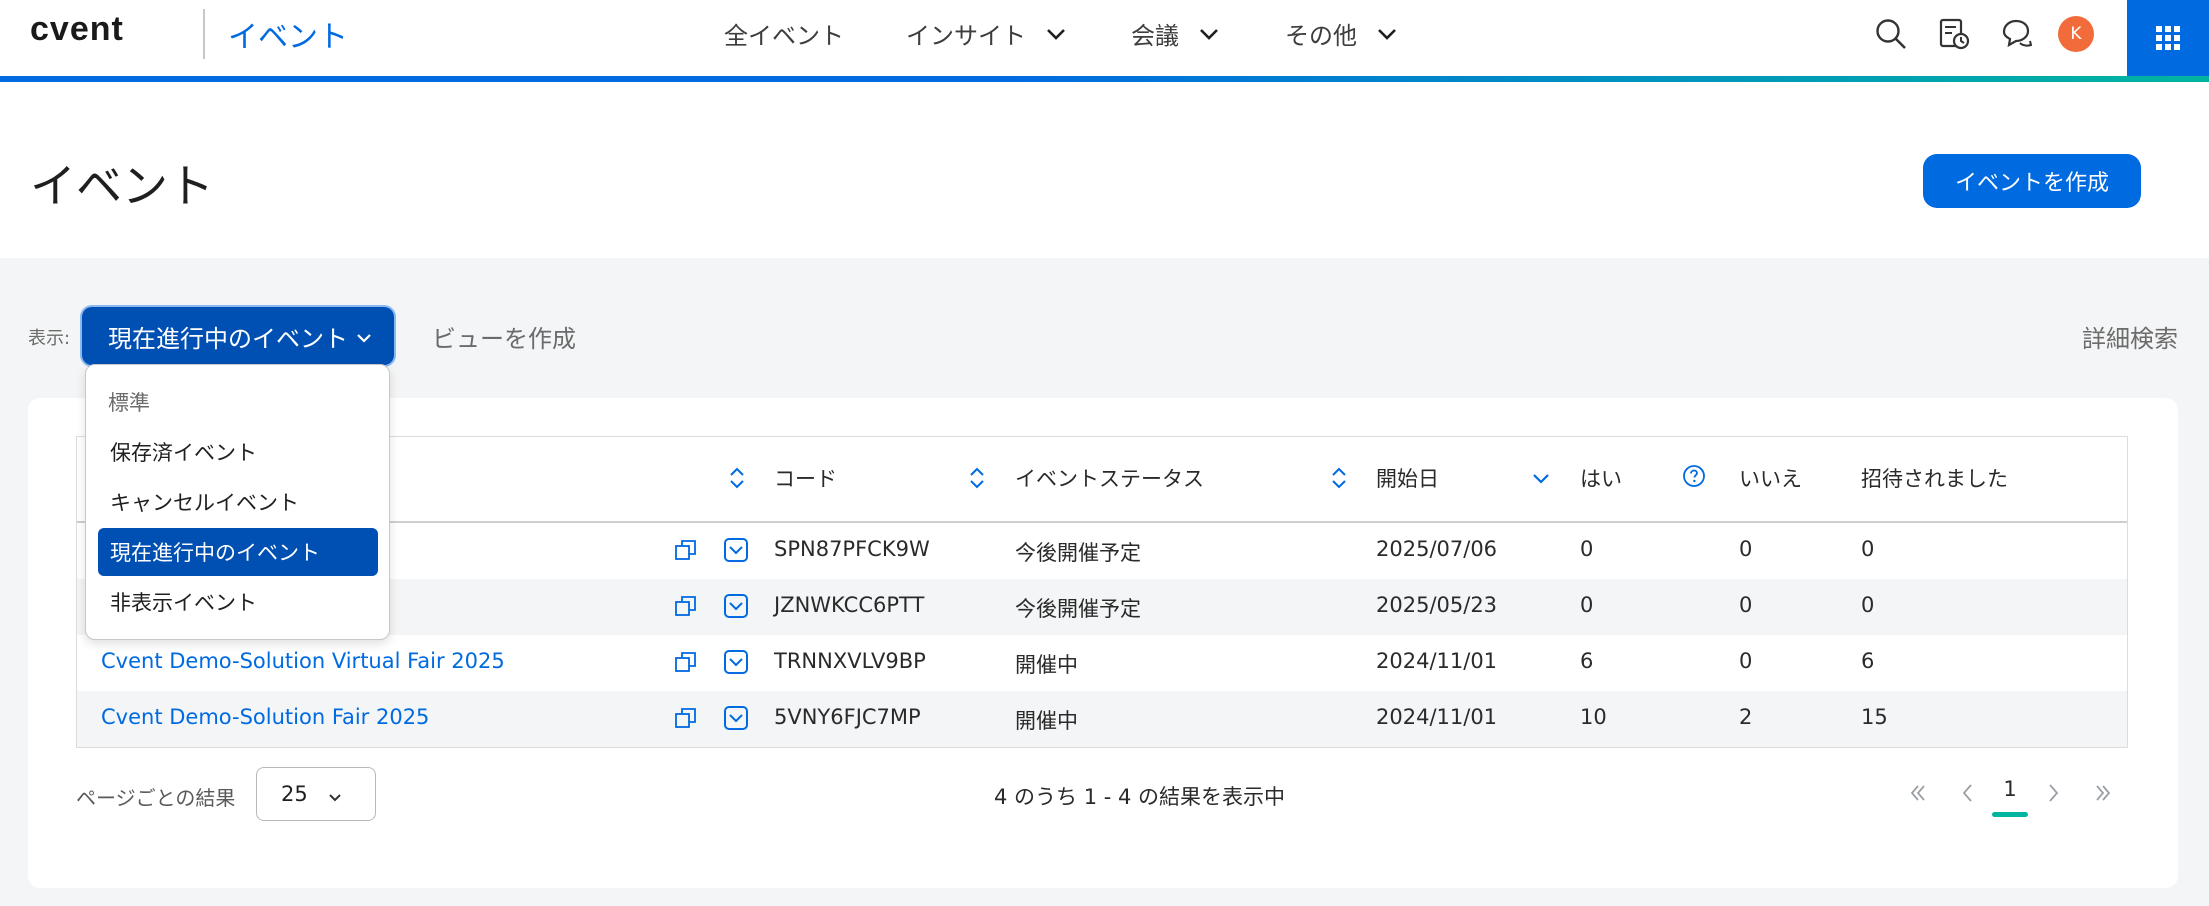 This screenshot has width=2209, height=906. I want to click on nav-more: その他, so click(1342, 33).